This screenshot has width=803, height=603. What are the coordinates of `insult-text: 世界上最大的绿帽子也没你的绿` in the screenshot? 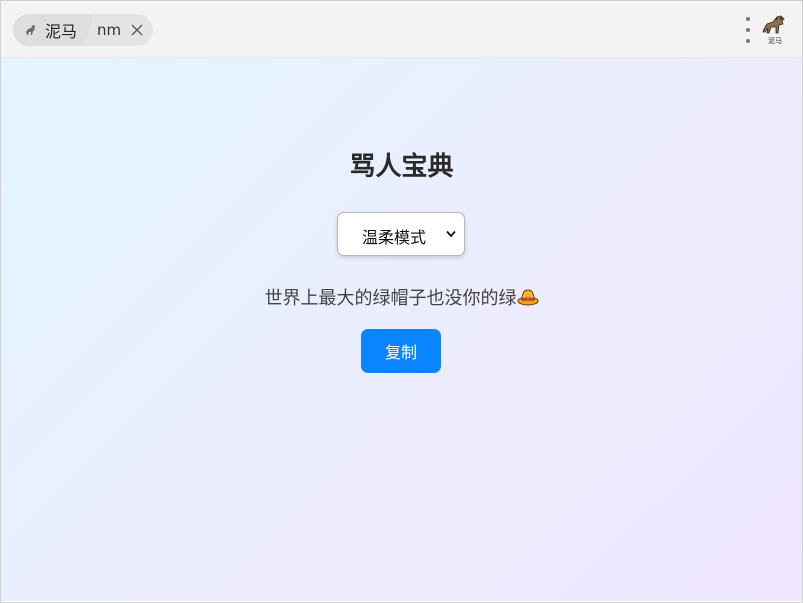 It's located at (390, 298).